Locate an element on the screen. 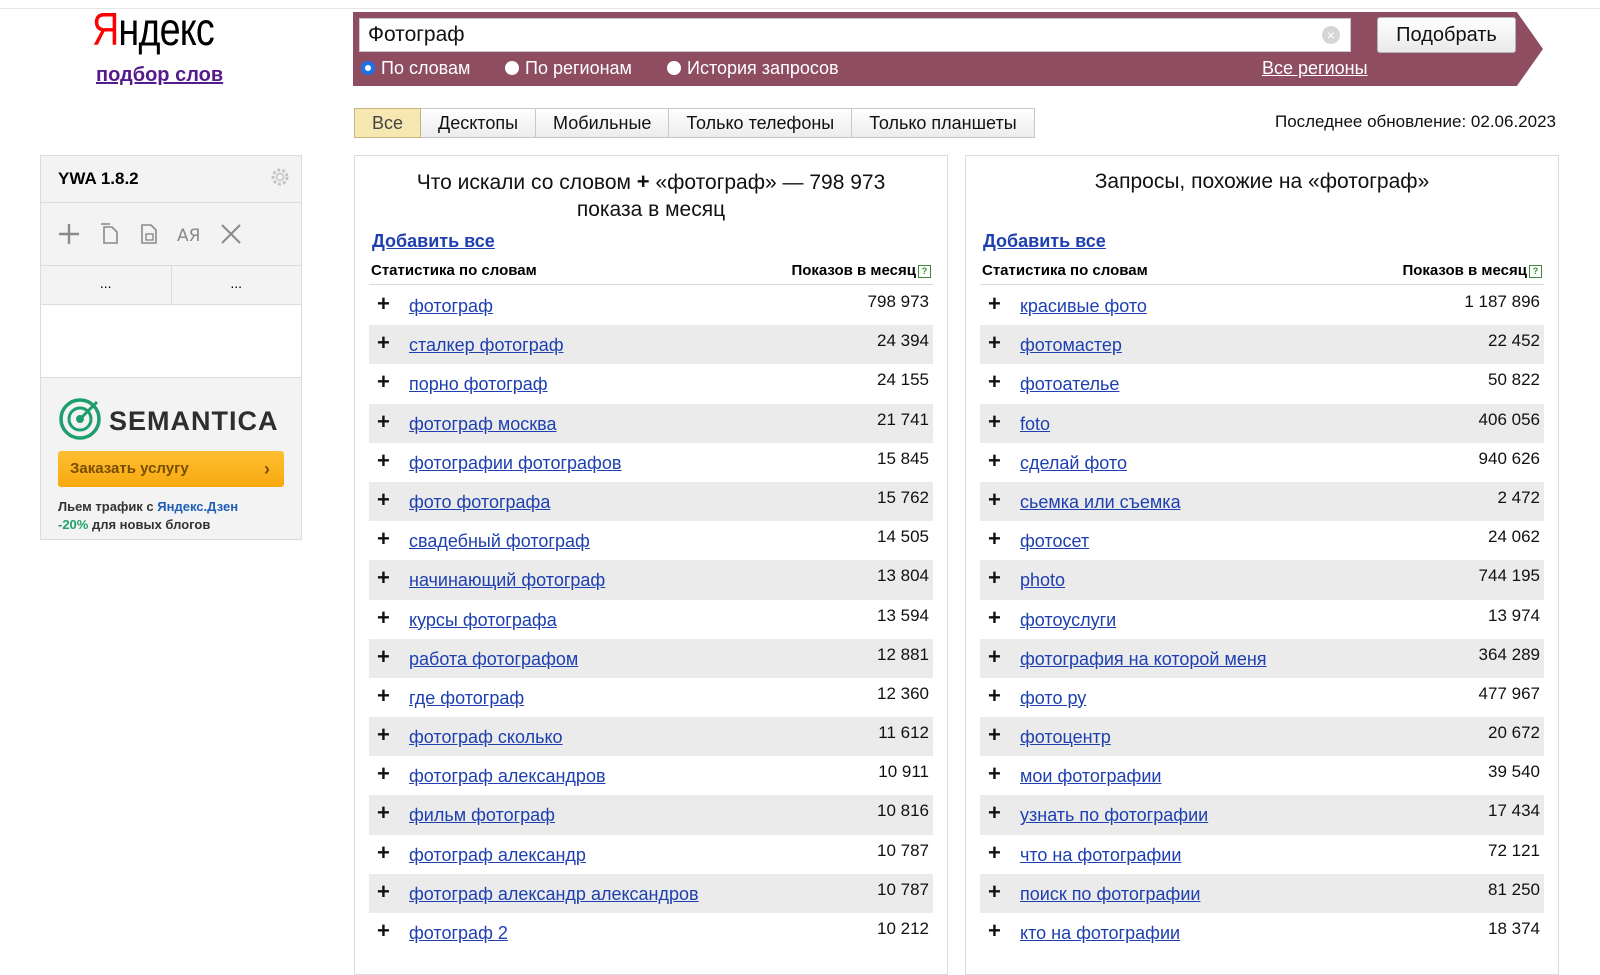  plus-icon is located at coordinates (69, 234).